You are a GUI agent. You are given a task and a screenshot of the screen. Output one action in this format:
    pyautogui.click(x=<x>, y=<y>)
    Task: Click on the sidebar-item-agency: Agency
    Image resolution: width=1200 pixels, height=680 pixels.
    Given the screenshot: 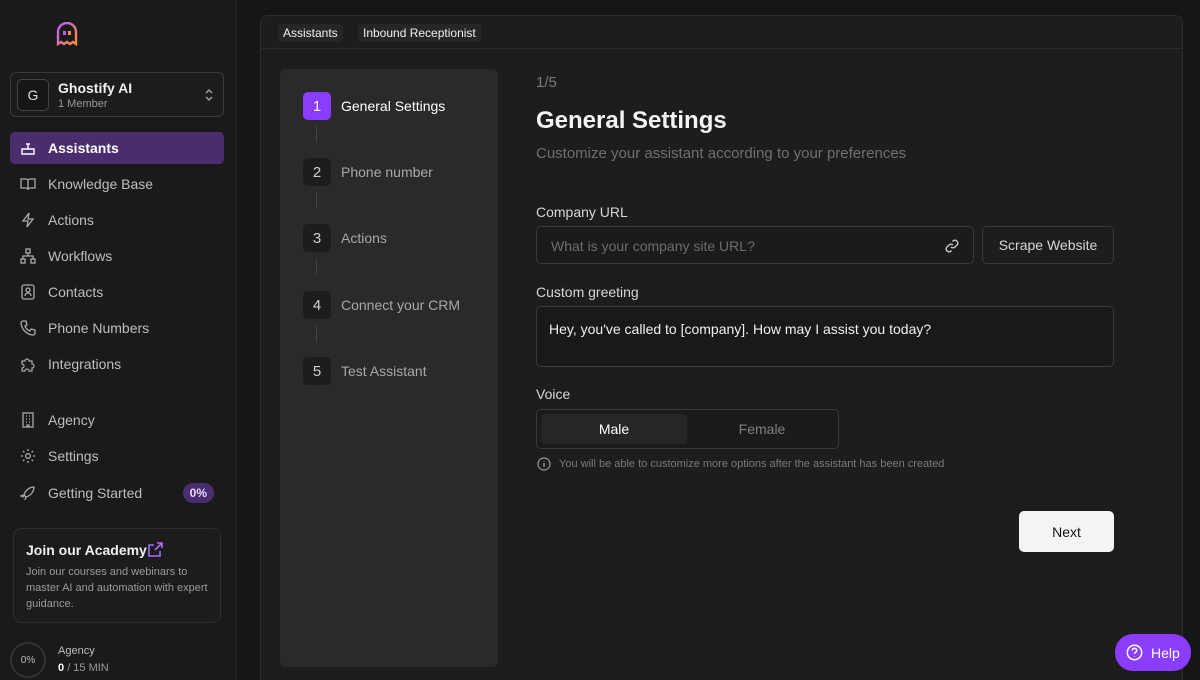 What is the action you would take?
    pyautogui.click(x=117, y=420)
    